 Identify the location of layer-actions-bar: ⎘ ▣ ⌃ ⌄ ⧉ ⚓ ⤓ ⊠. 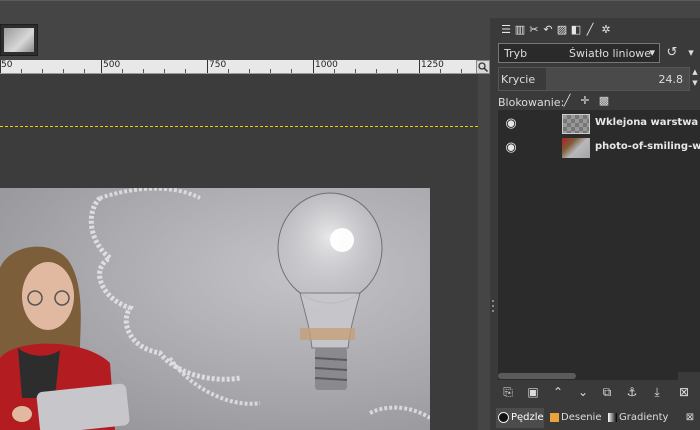
(599, 393).